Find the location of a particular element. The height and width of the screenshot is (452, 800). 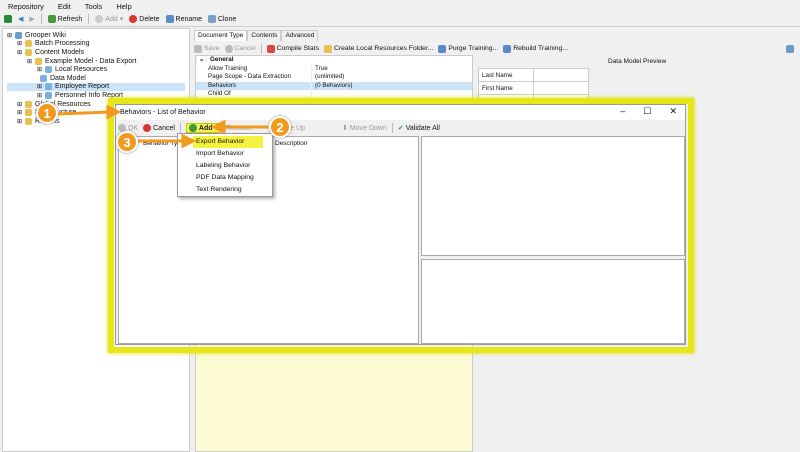

arrow-2-head is located at coordinates (218, 127).